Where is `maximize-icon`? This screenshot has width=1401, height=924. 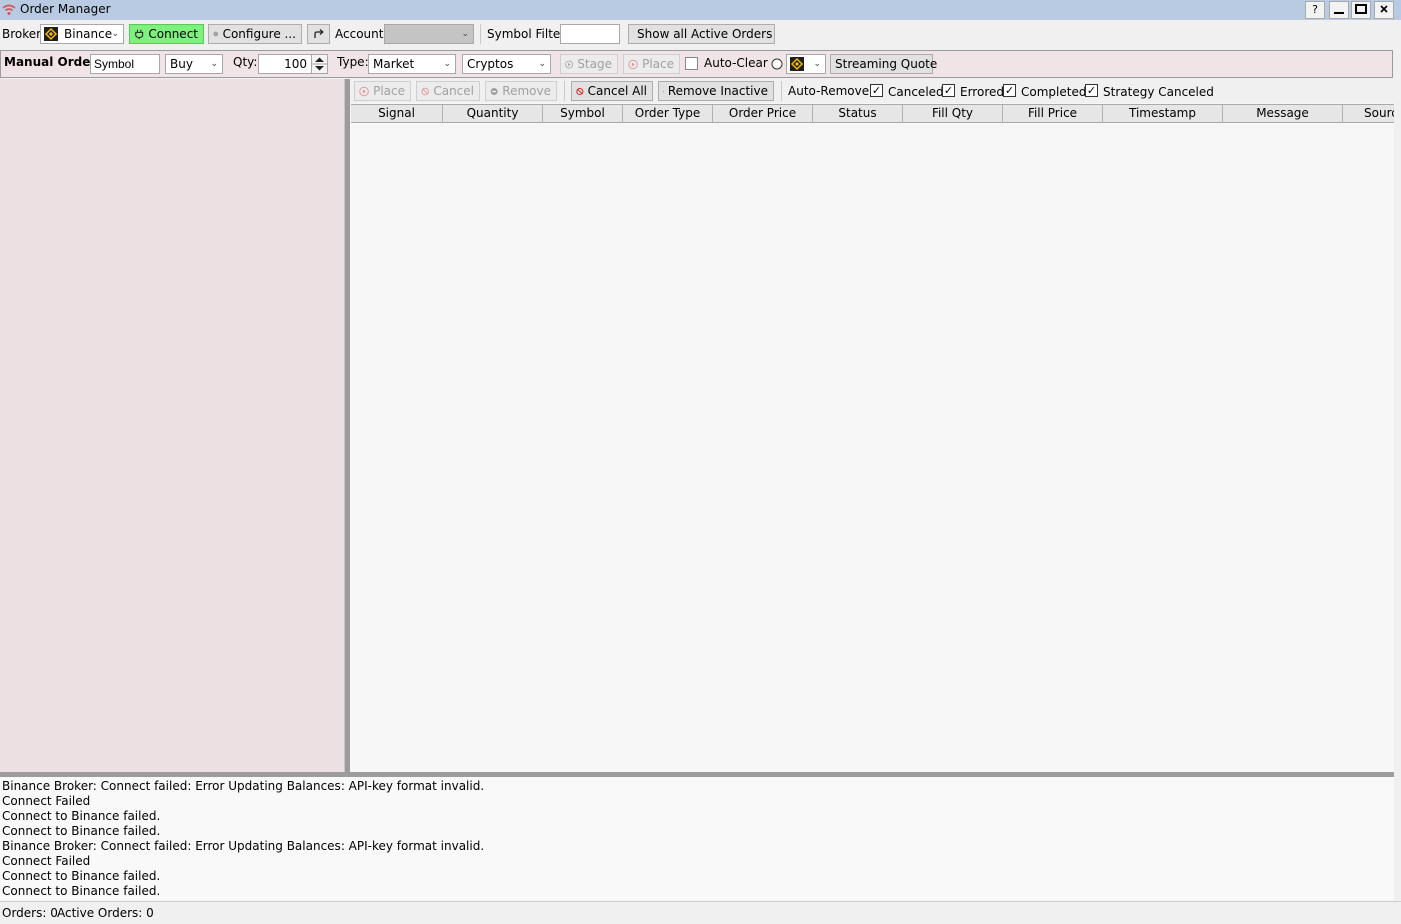 maximize-icon is located at coordinates (1361, 9).